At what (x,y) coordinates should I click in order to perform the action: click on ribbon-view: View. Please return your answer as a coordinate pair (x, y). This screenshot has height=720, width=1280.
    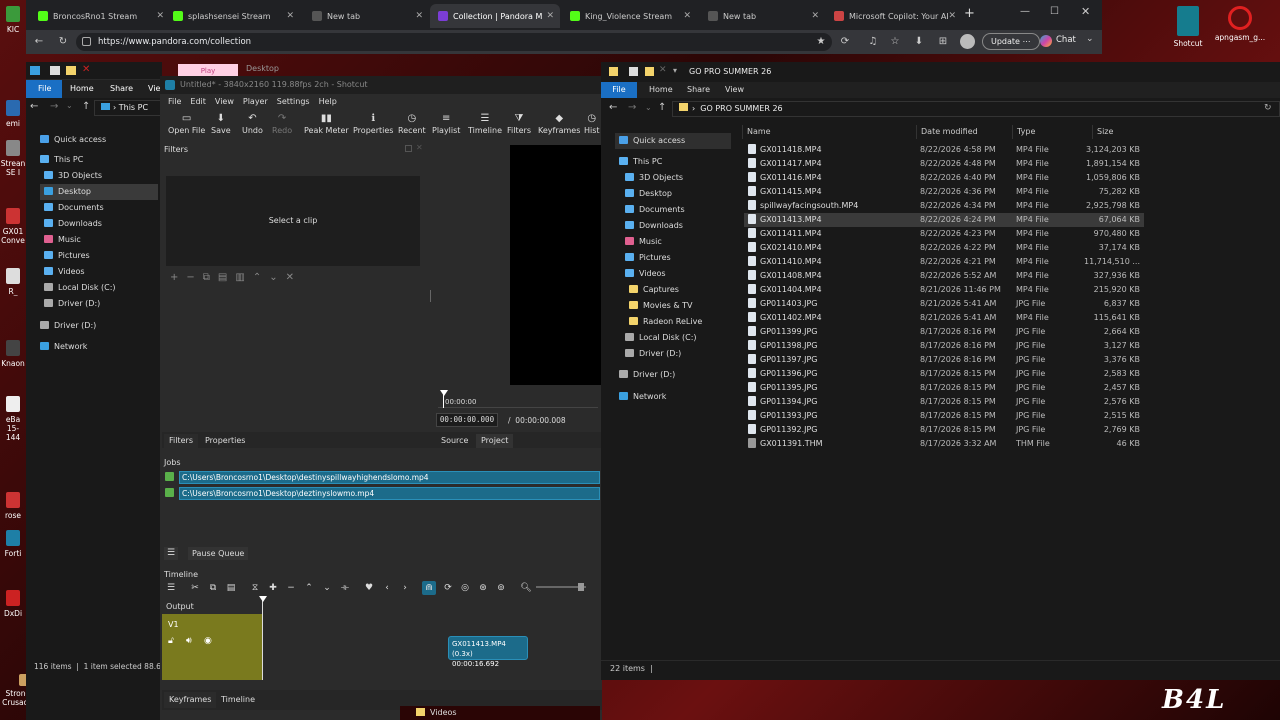
    Looking at the image, I should click on (734, 89).